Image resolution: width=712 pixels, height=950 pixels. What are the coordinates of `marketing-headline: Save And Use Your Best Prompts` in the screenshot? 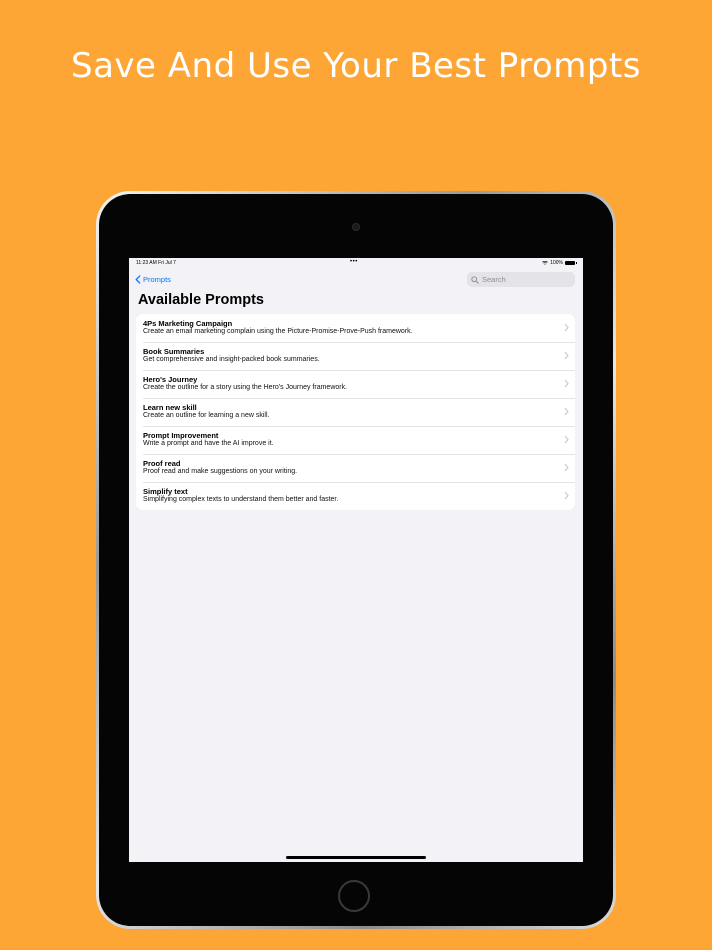 It's located at (356, 66).